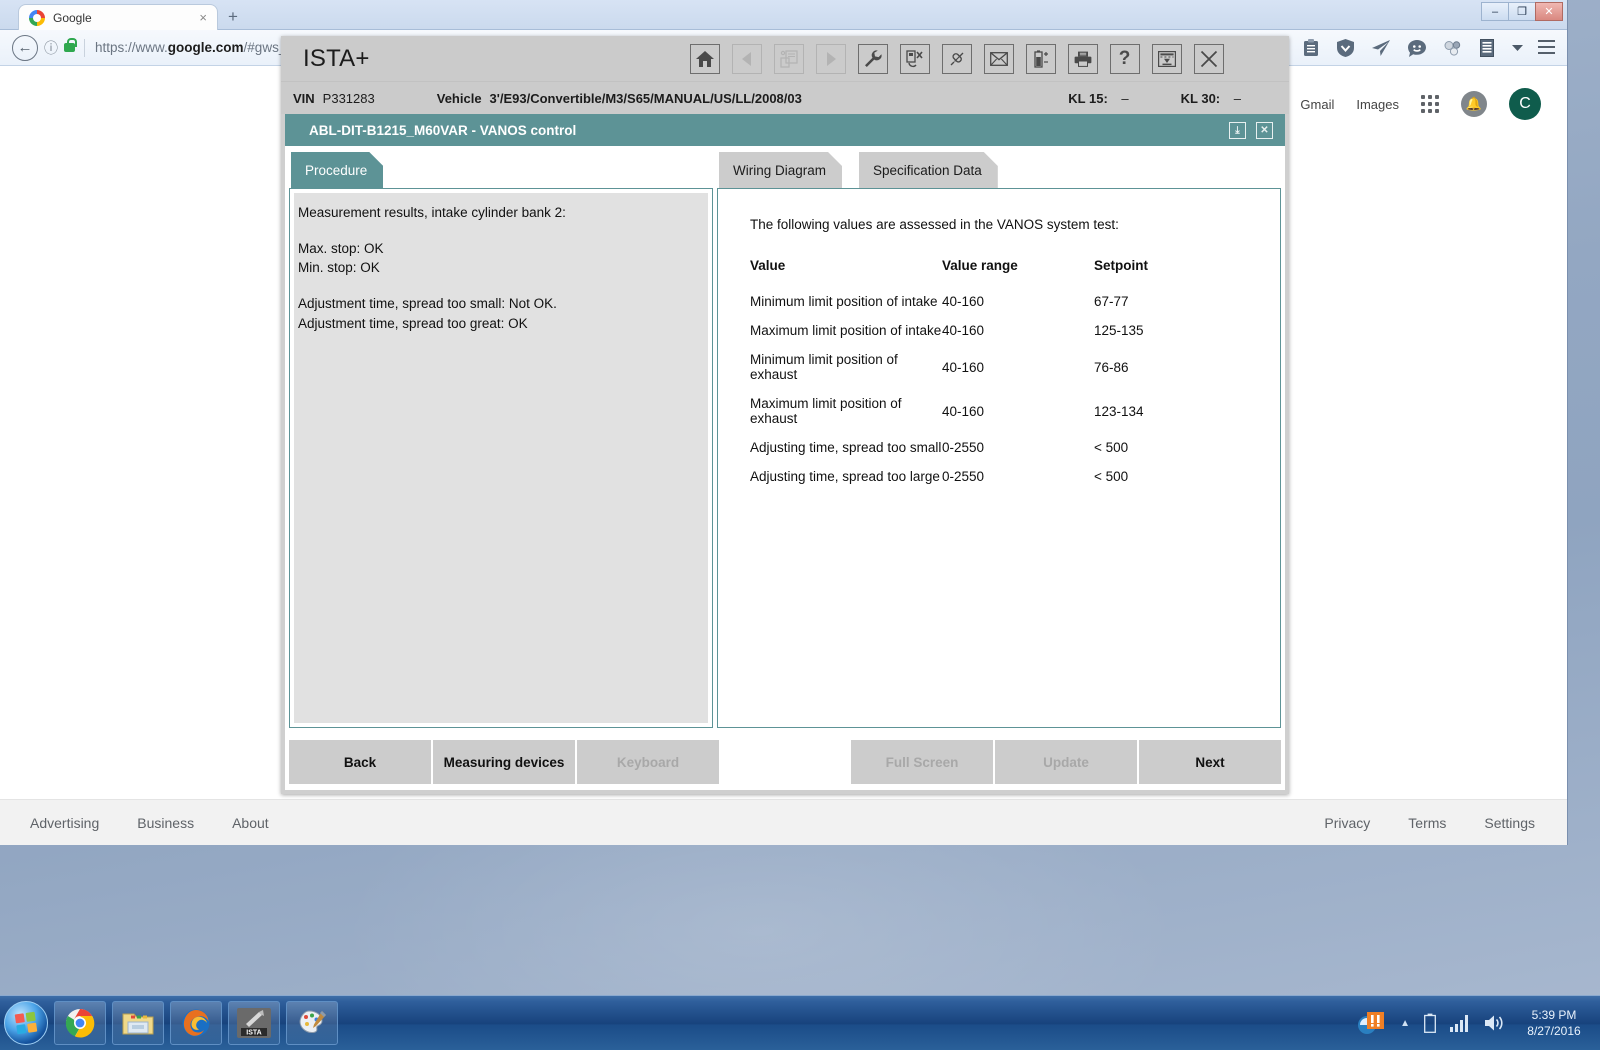  Describe the element at coordinates (1200, 98) in the screenshot. I see `kl30-label: KL 30:` at that location.